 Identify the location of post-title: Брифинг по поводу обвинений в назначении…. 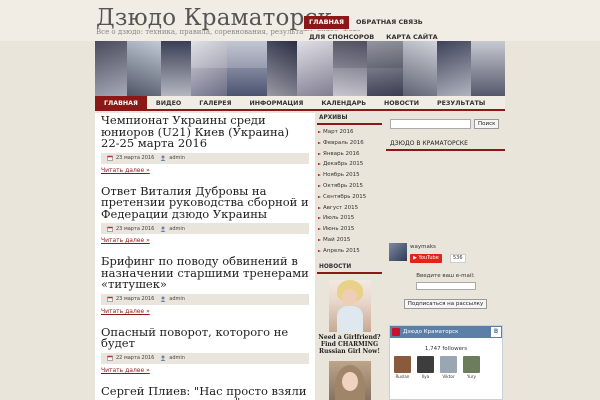
(205, 273).